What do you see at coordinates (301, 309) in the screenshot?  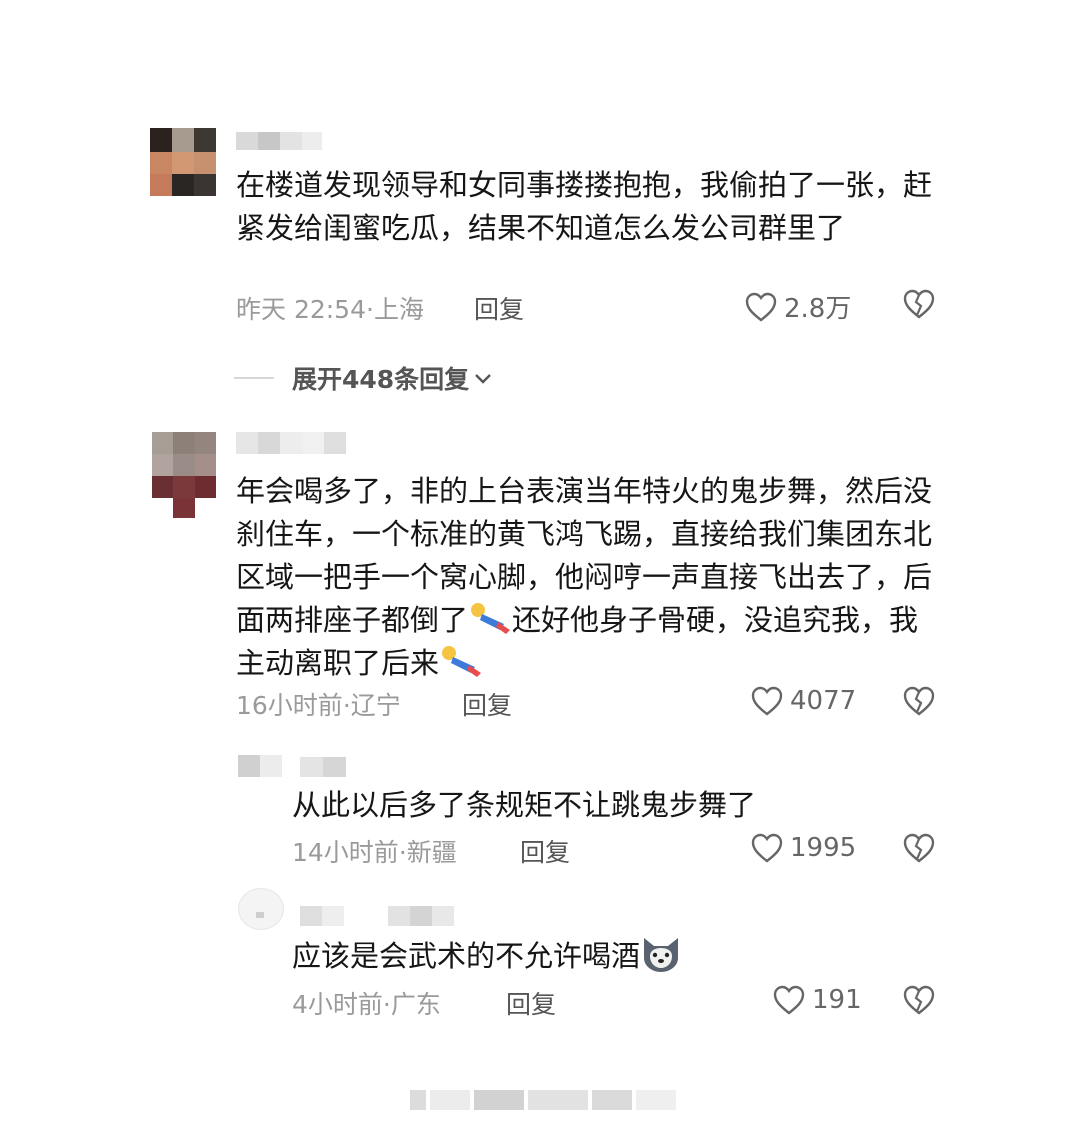 I see `comment-time: 昨天 22:54` at bounding box center [301, 309].